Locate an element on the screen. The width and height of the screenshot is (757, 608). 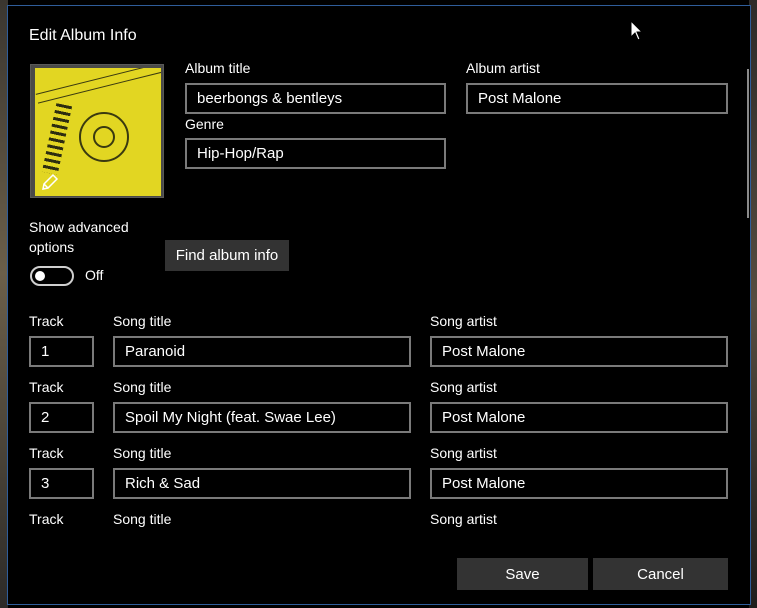
dialog-title: Edit Album Info is located at coordinates (83, 35).